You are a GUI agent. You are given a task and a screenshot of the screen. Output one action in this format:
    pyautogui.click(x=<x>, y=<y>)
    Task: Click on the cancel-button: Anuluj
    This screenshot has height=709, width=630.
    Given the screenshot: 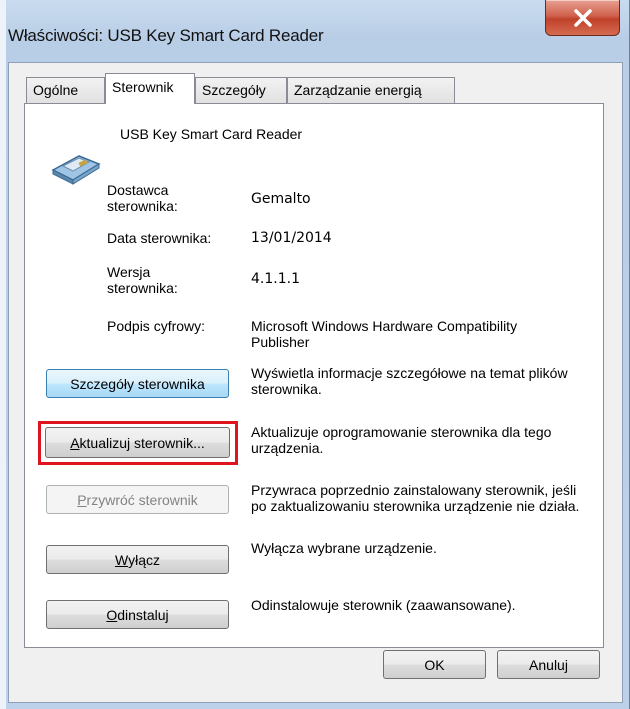 What is the action you would take?
    pyautogui.click(x=548, y=664)
    